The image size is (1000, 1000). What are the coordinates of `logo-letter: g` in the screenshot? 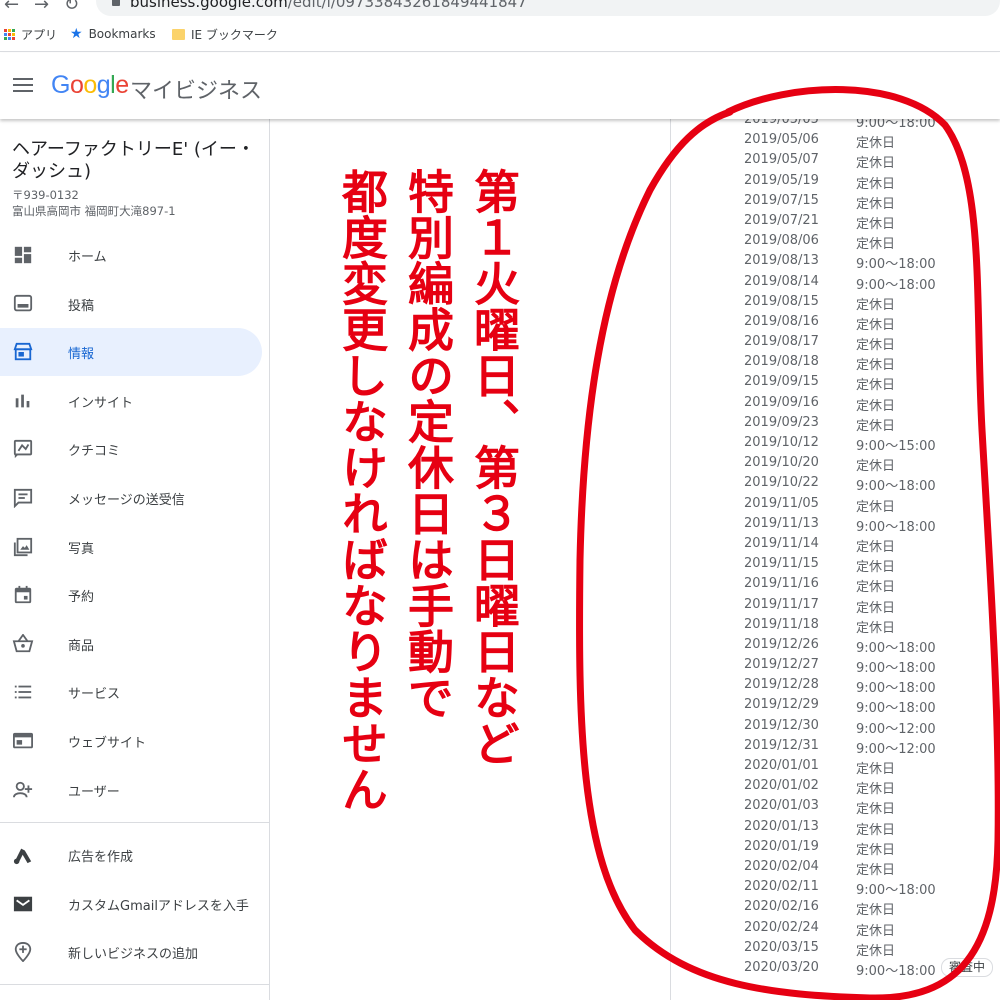 It's located at (103, 85).